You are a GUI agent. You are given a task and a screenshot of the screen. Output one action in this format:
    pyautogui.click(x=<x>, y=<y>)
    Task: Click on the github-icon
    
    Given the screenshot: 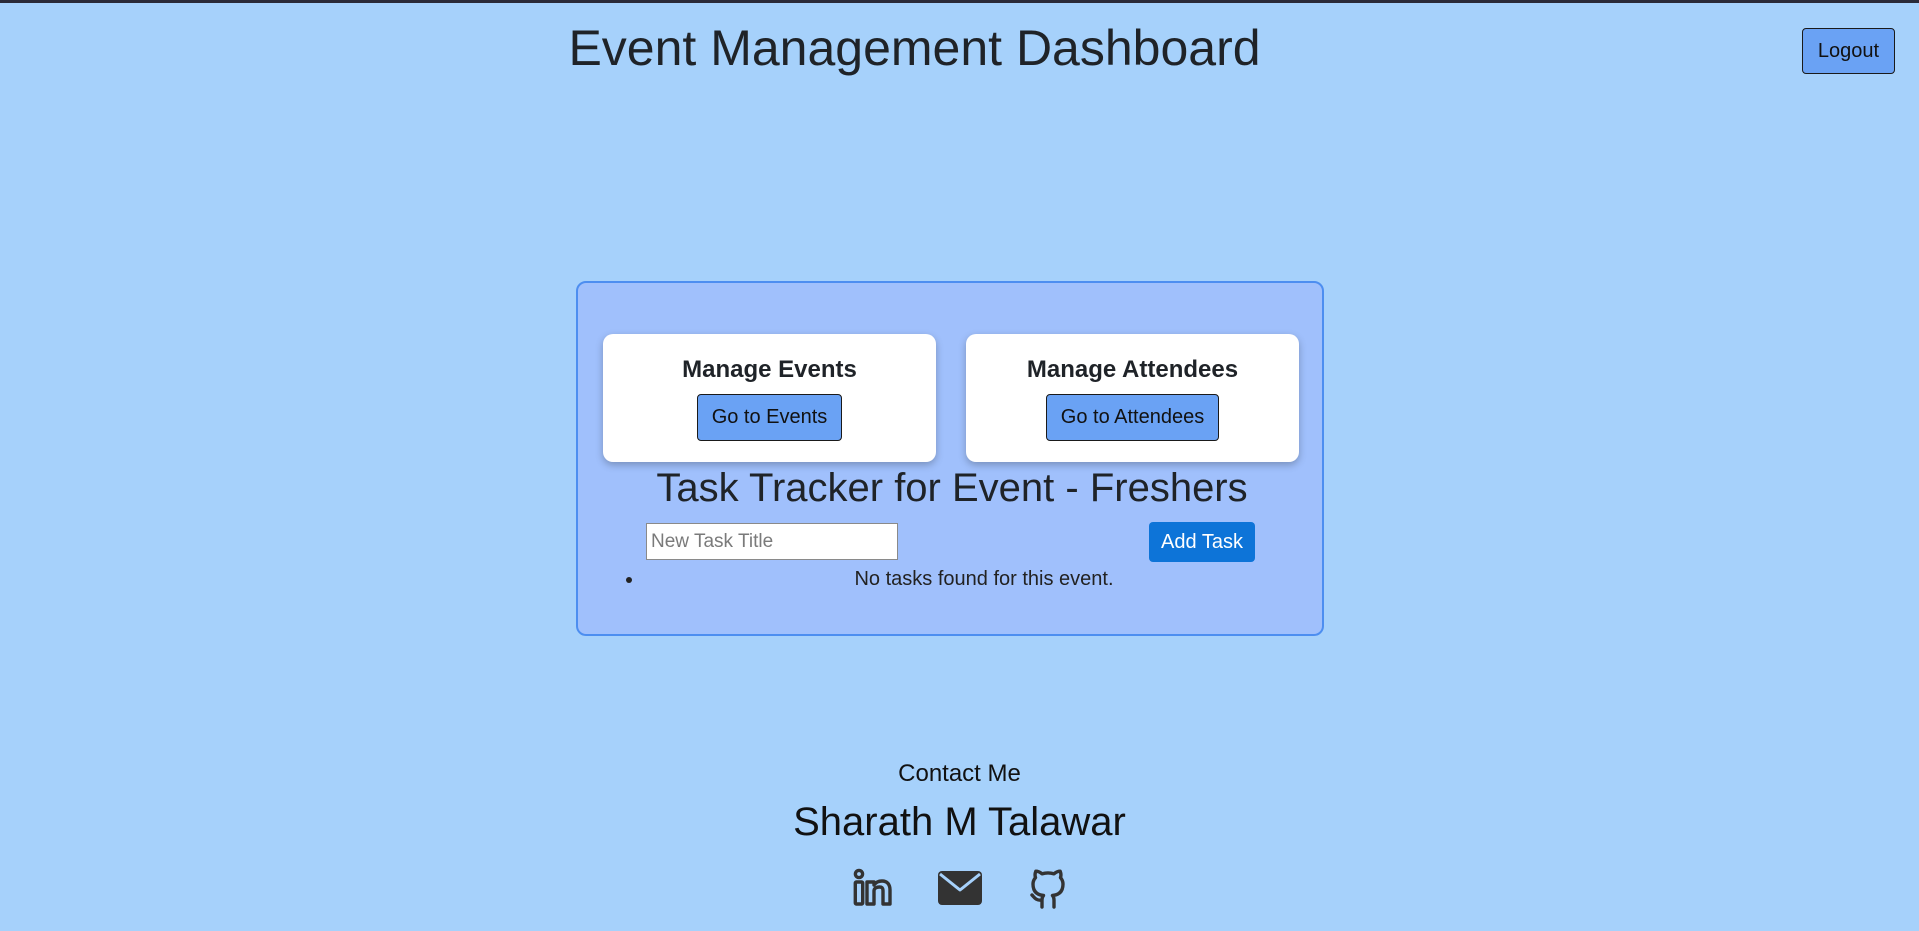 What is the action you would take?
    pyautogui.click(x=1048, y=888)
    